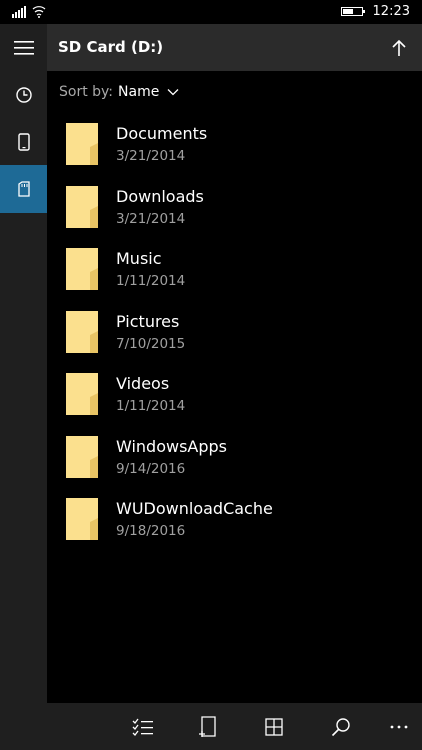 The width and height of the screenshot is (422, 750). I want to click on sd-card-icon, so click(23, 189).